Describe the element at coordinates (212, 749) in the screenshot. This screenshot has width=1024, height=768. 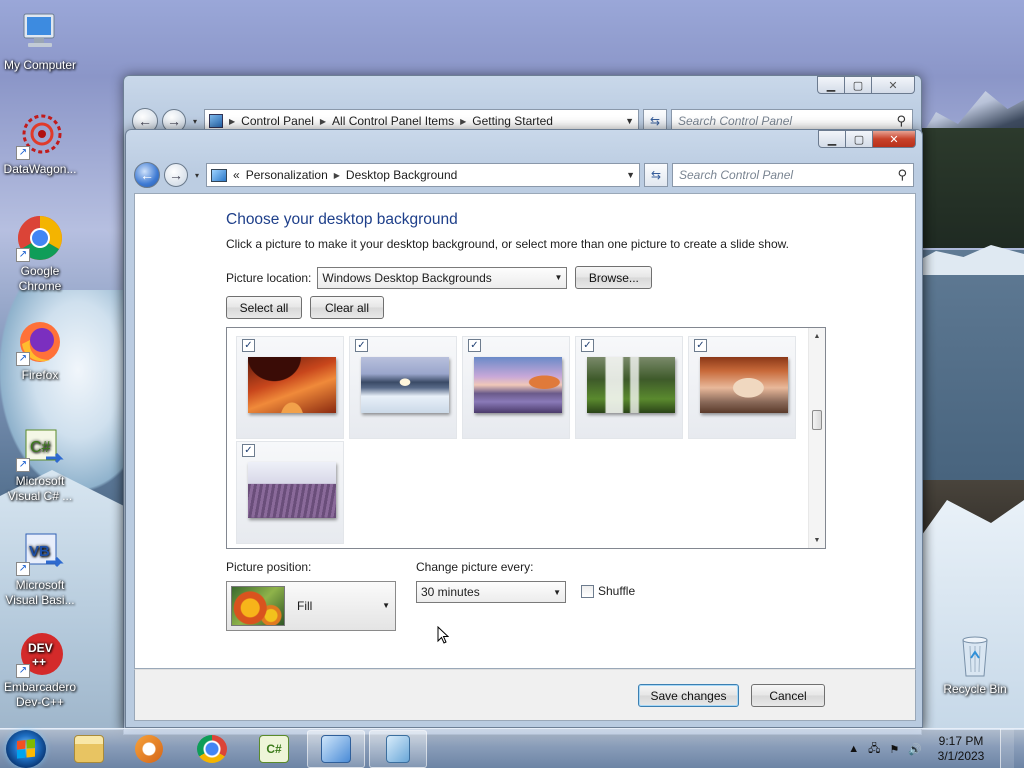
I see `taskbar-chrome` at that location.